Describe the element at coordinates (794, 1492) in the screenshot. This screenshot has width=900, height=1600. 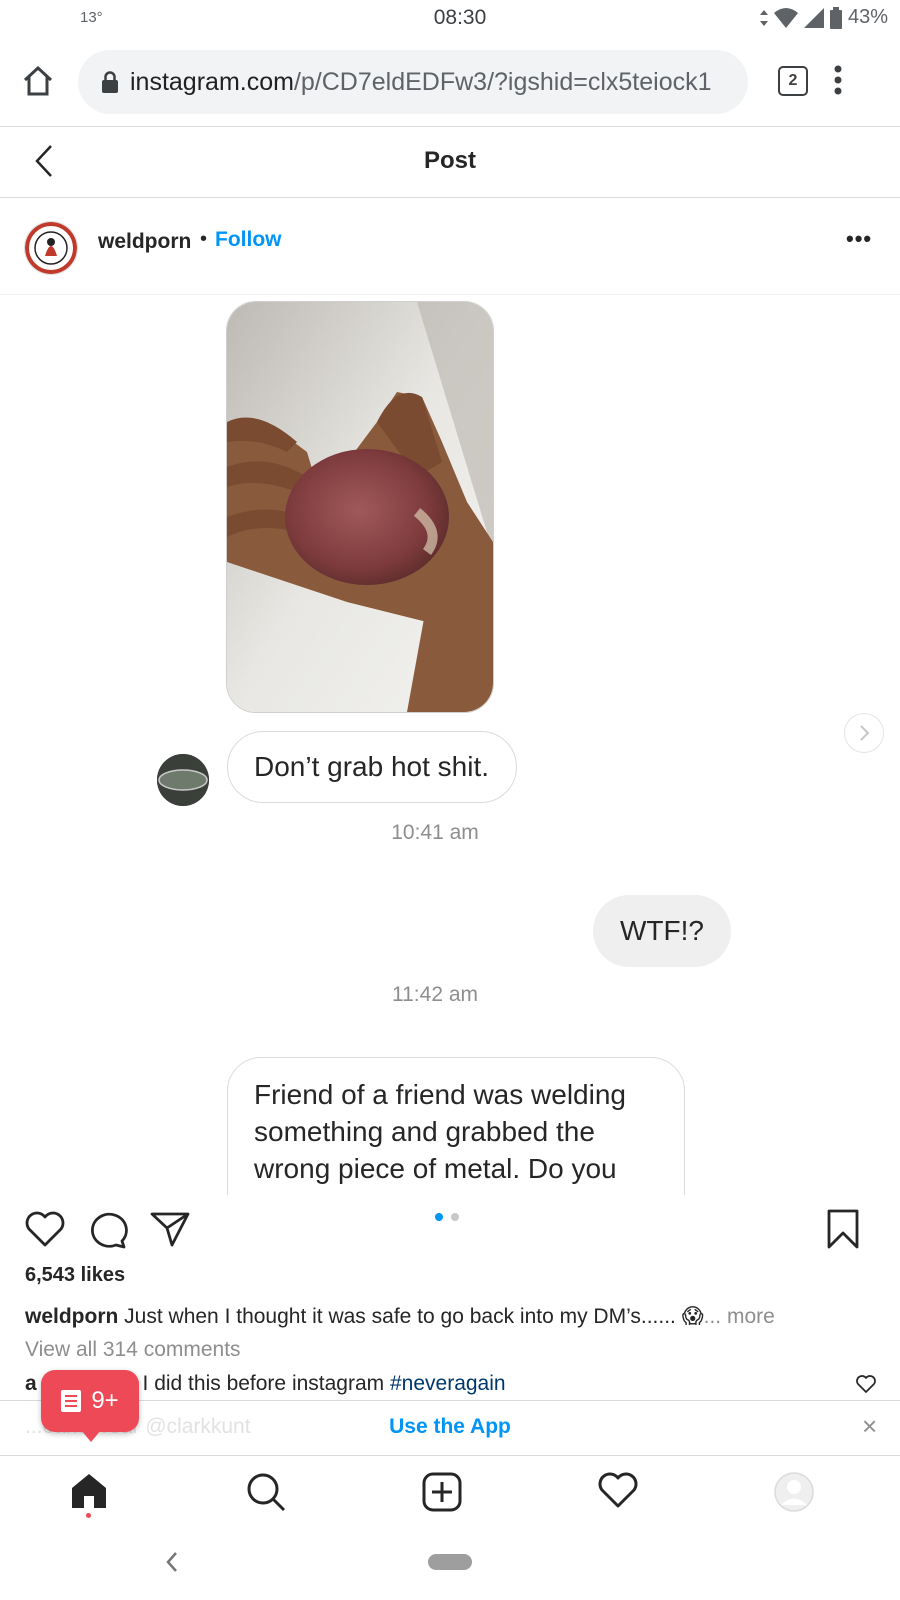
I see `profile-nav-icon` at that location.